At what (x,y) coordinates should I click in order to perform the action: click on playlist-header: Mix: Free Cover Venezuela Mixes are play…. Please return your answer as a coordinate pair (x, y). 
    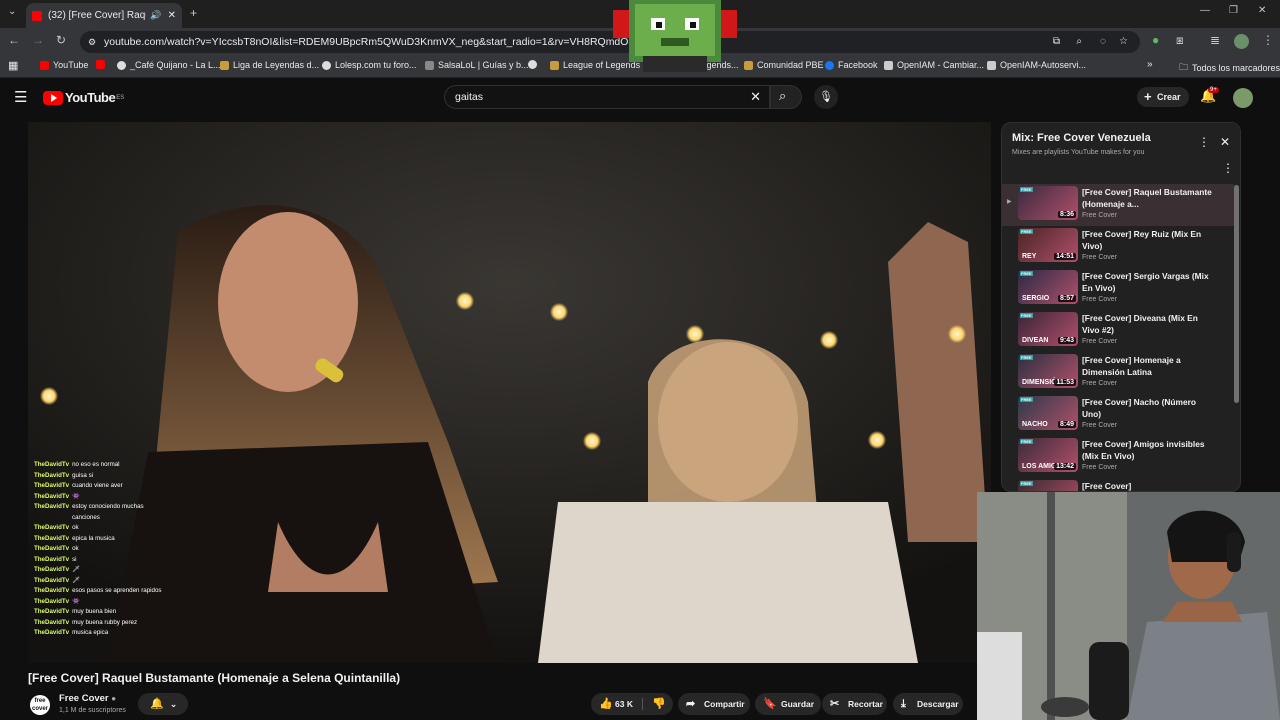
    Looking at the image, I should click on (1121, 152).